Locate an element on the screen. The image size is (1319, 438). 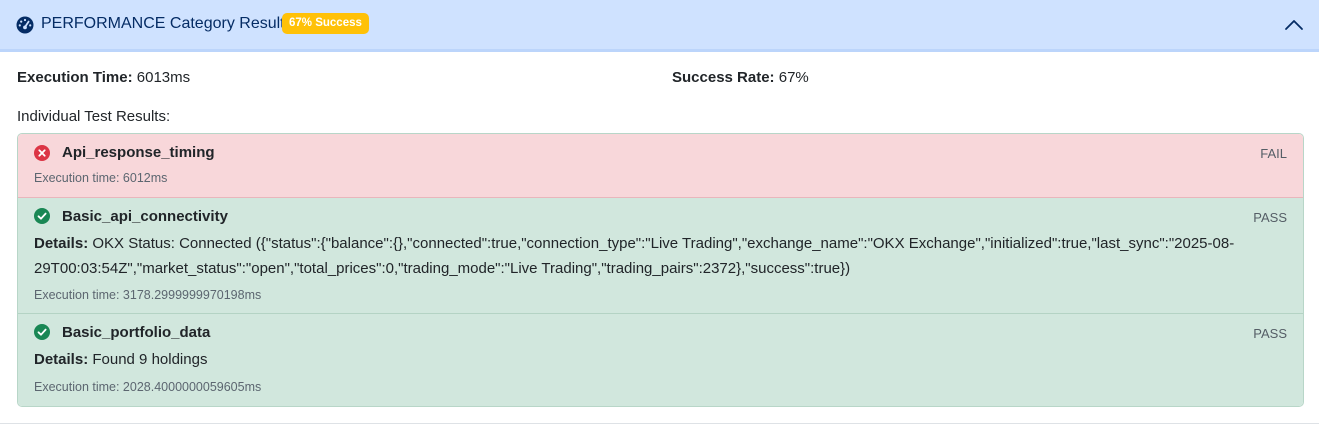
success-rate-value: 67% is located at coordinates (793, 77).